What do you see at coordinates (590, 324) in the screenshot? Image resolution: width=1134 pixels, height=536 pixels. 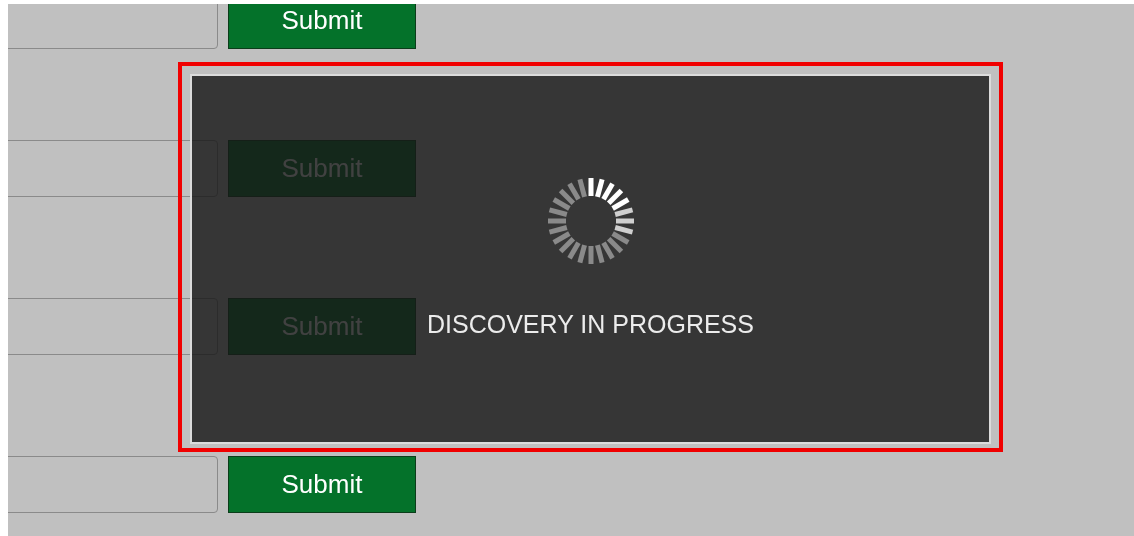 I see `progress-message: DISCOVERY IN PROGRESS` at bounding box center [590, 324].